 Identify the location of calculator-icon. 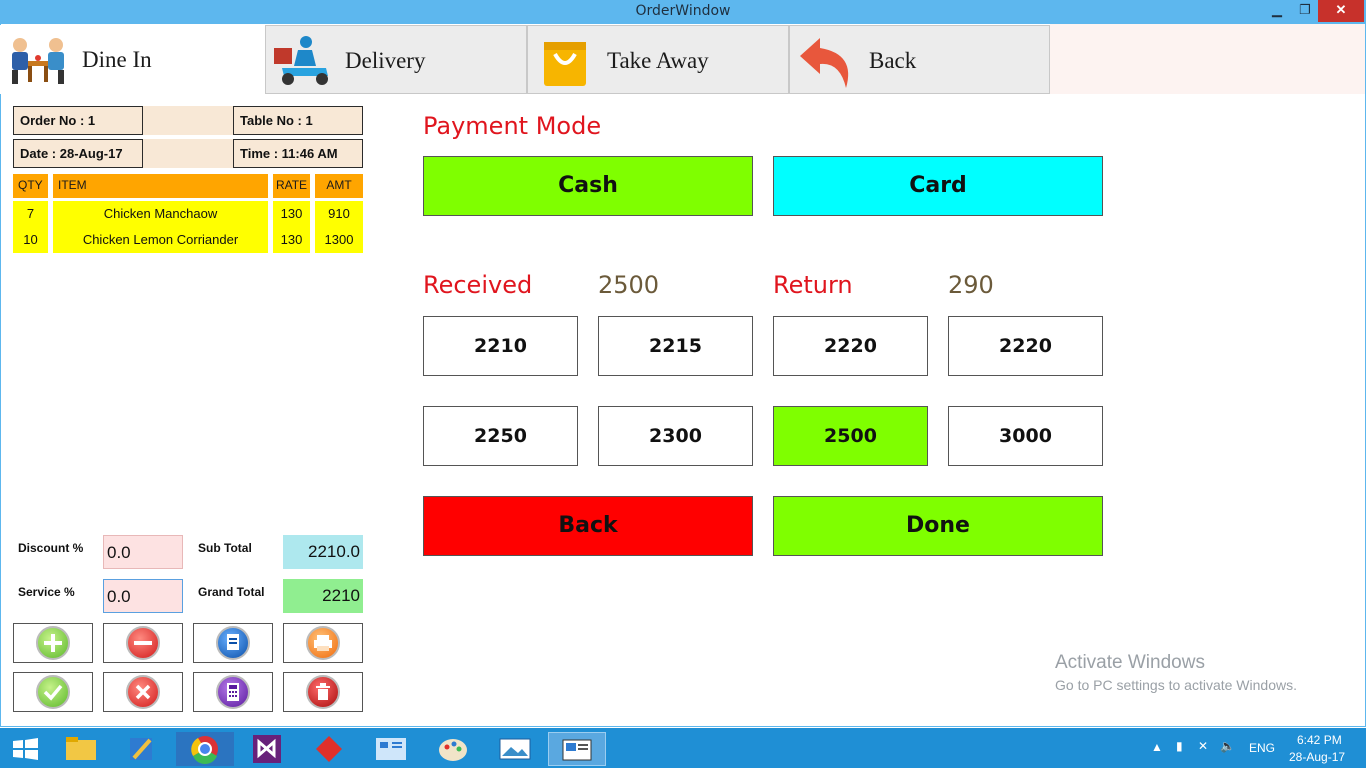
(233, 692).